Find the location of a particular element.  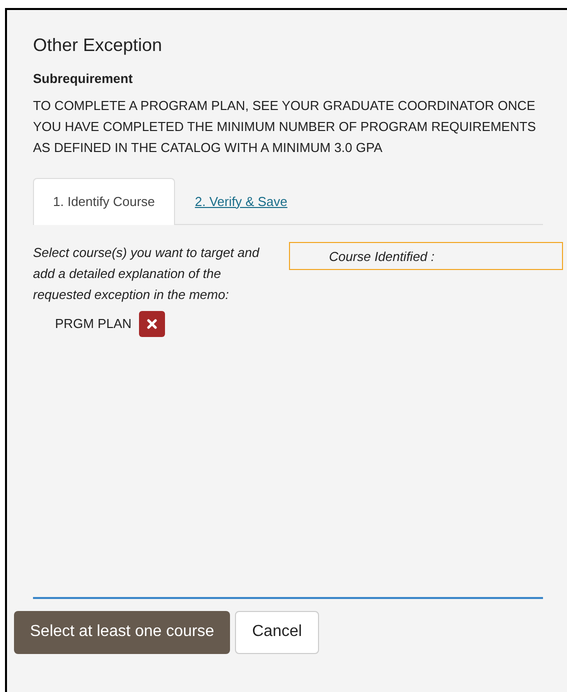

remove-button is located at coordinates (151, 323).